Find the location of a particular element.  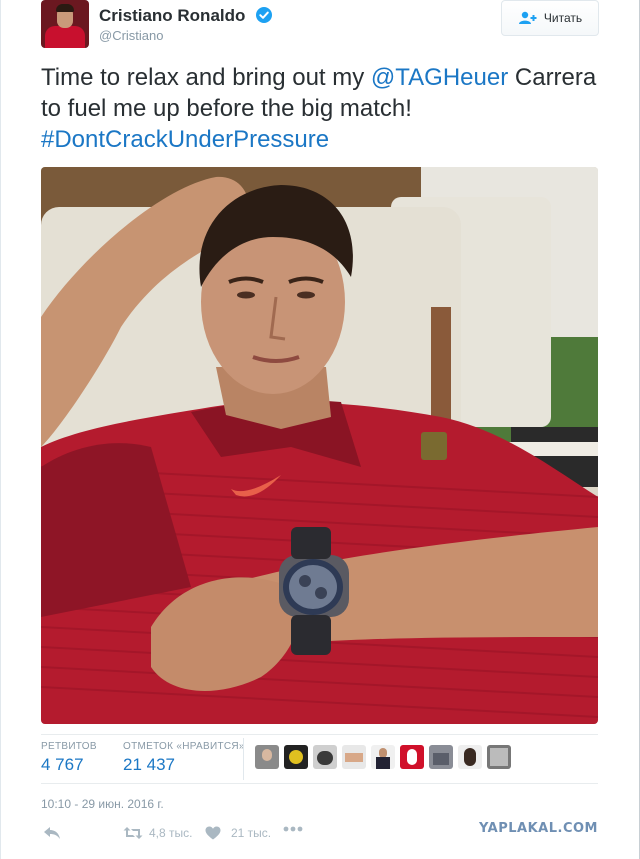

tweet-text-part: Time to relax and bring out my is located at coordinates (206, 77).